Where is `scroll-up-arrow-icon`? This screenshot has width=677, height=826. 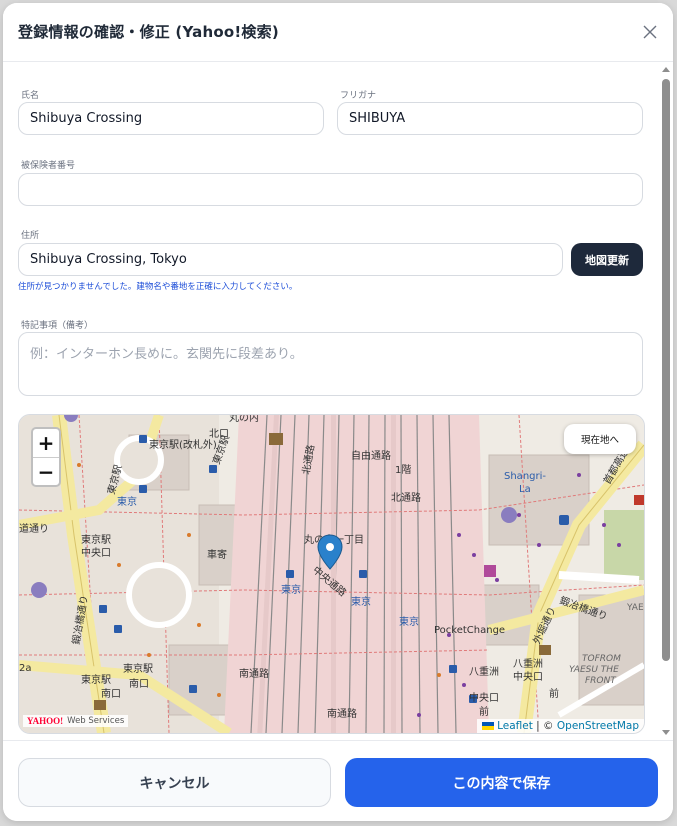 scroll-up-arrow-icon is located at coordinates (666, 69).